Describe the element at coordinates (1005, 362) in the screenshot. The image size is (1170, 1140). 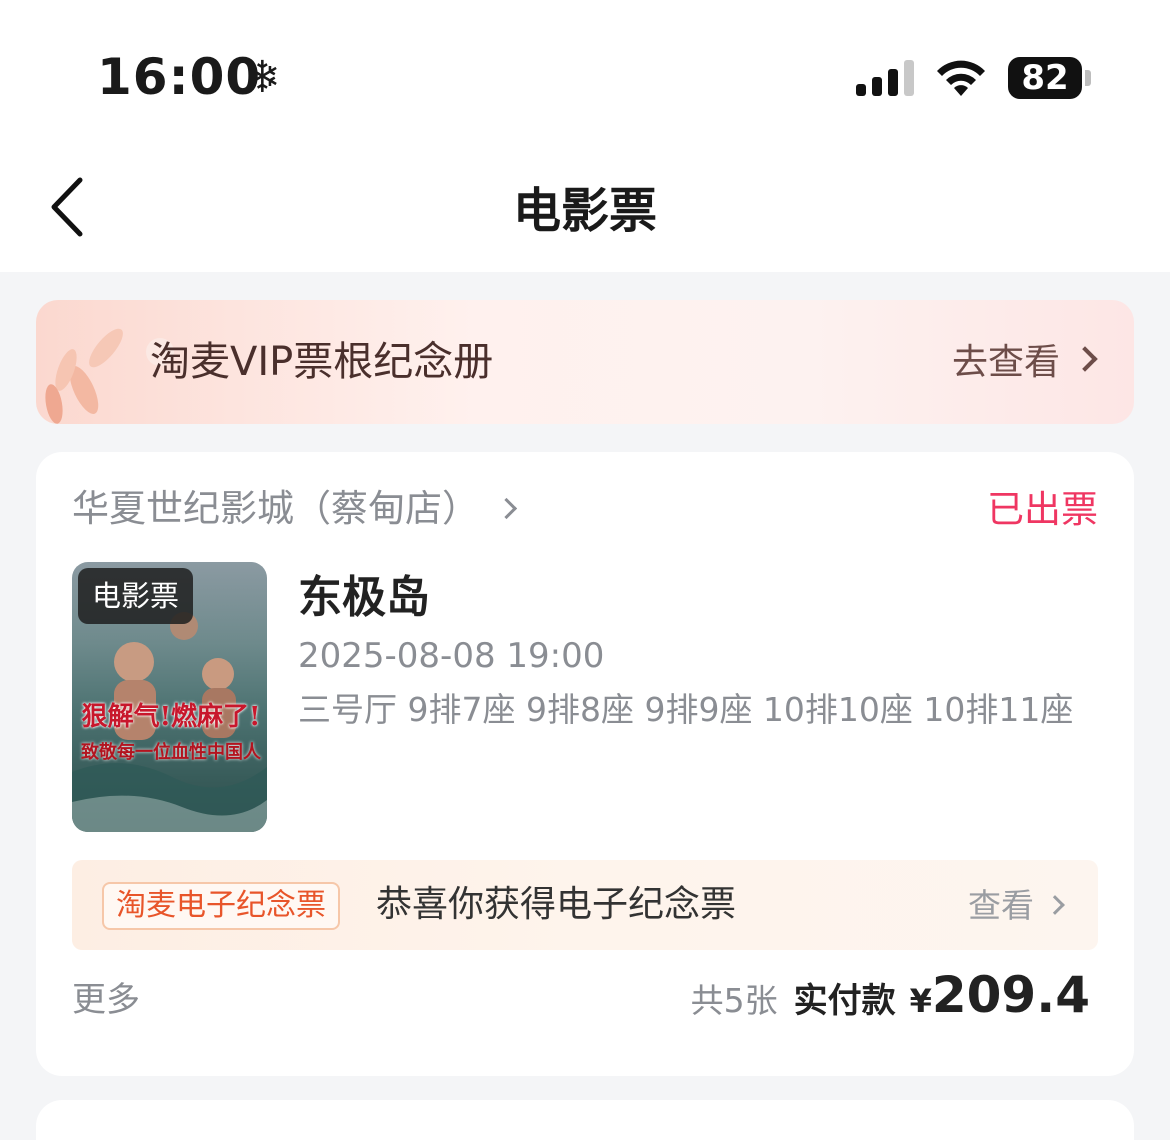
I see `banner-view-label: 去查看` at that location.